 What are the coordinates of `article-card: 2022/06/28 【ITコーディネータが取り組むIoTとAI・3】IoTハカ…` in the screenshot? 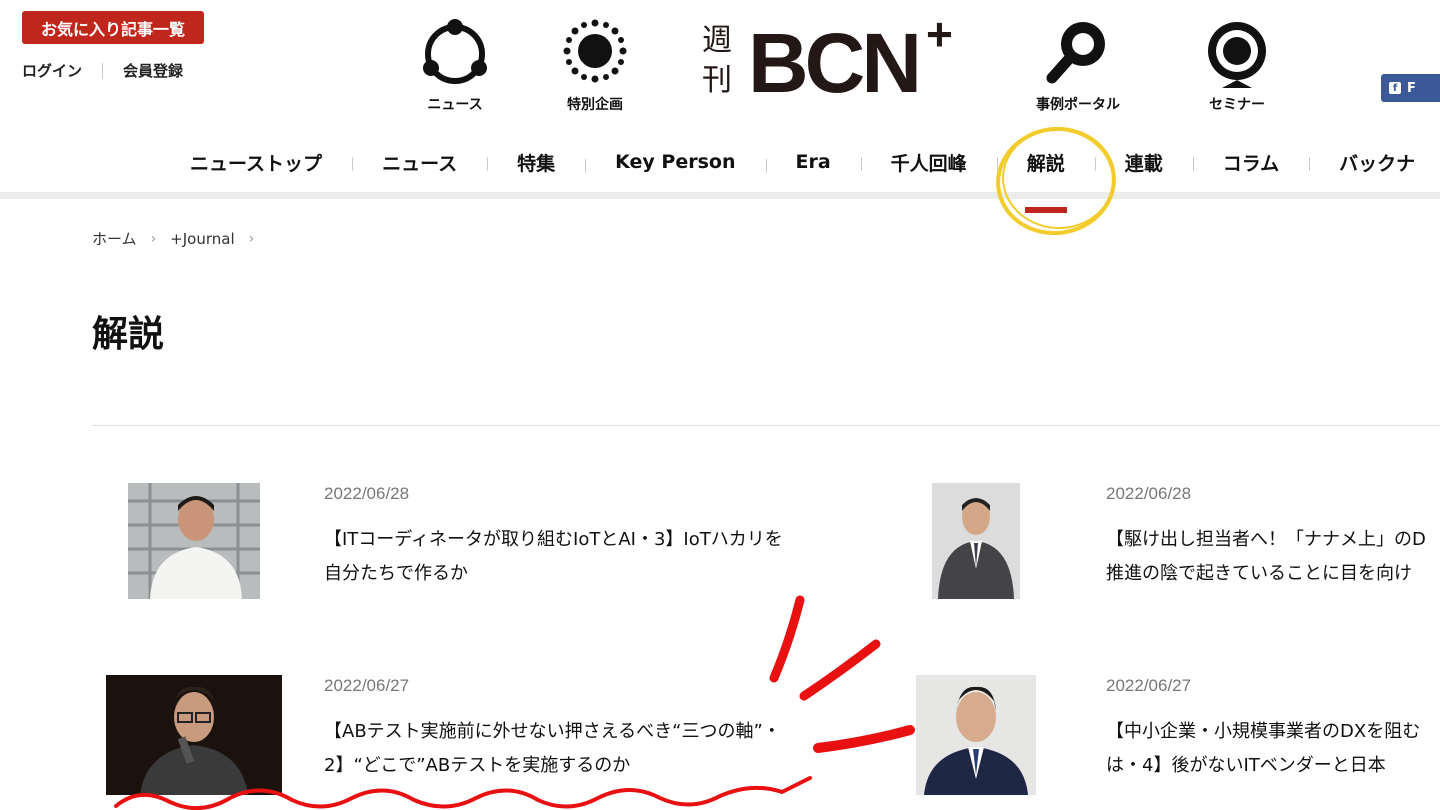 It's located at (478, 541).